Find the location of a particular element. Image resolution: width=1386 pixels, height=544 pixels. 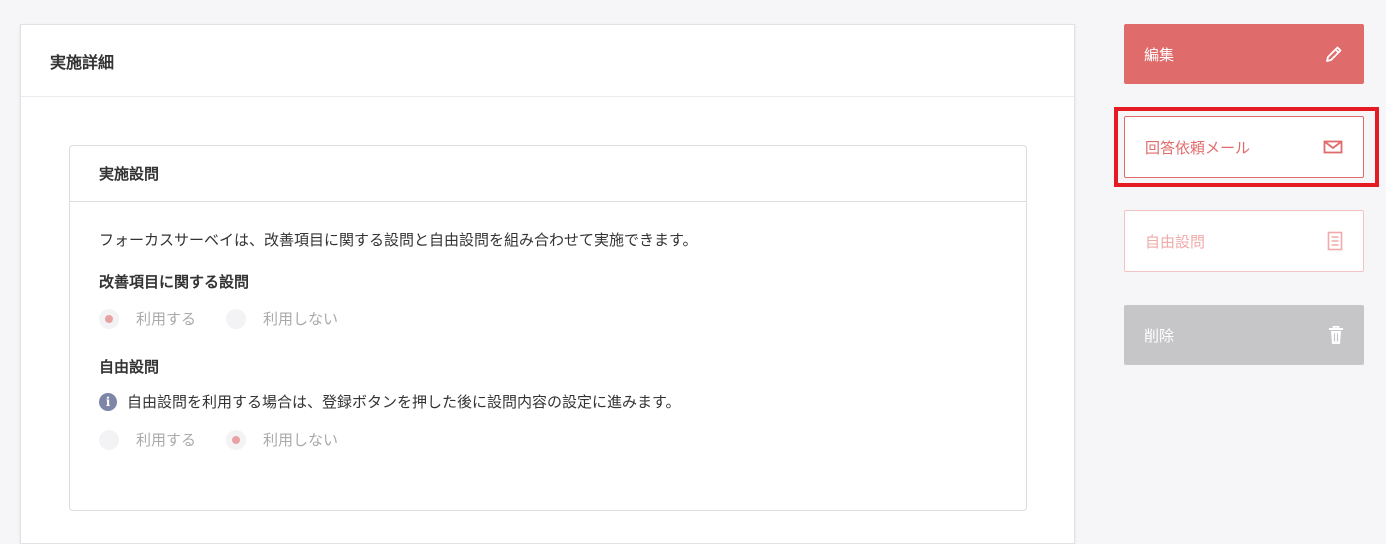

request-mail-button: 回答依頼メール is located at coordinates (1244, 147).